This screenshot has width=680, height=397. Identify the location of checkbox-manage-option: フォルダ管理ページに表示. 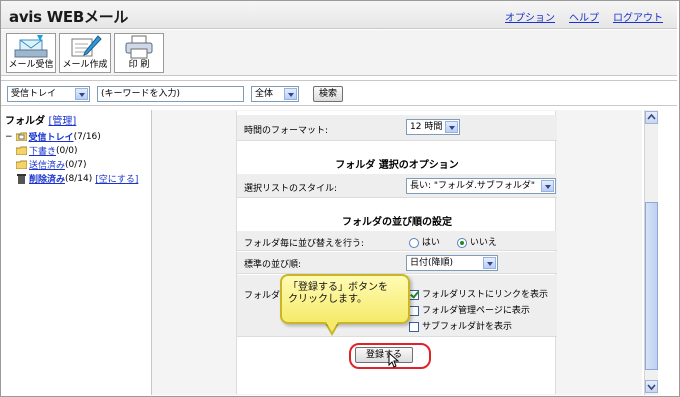
(469, 309).